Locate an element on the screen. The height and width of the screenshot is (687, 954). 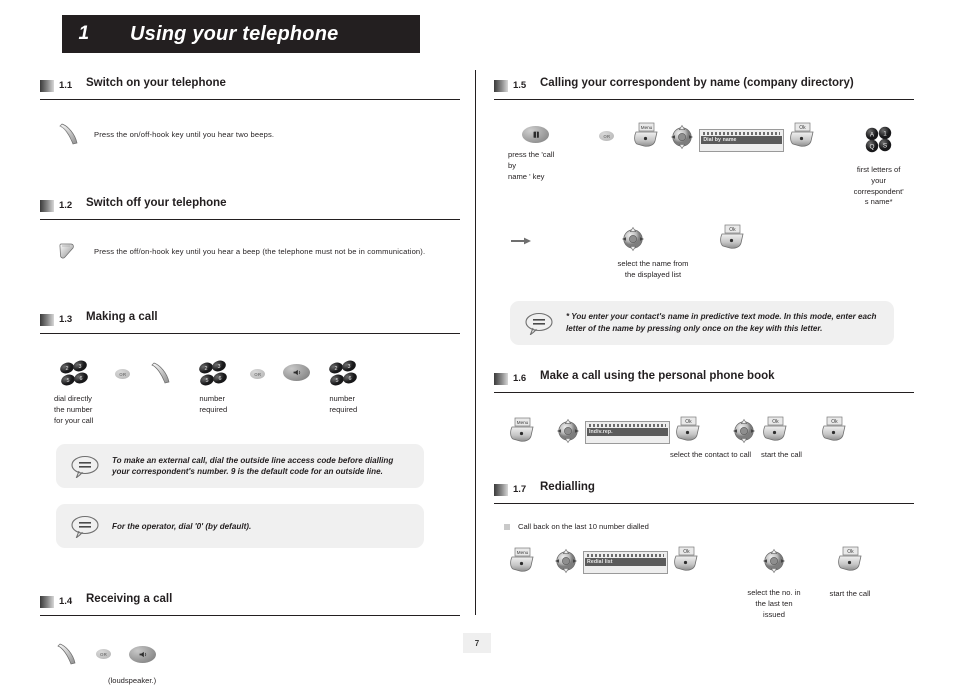
svg-text: A is located at coordinates (872, 134).